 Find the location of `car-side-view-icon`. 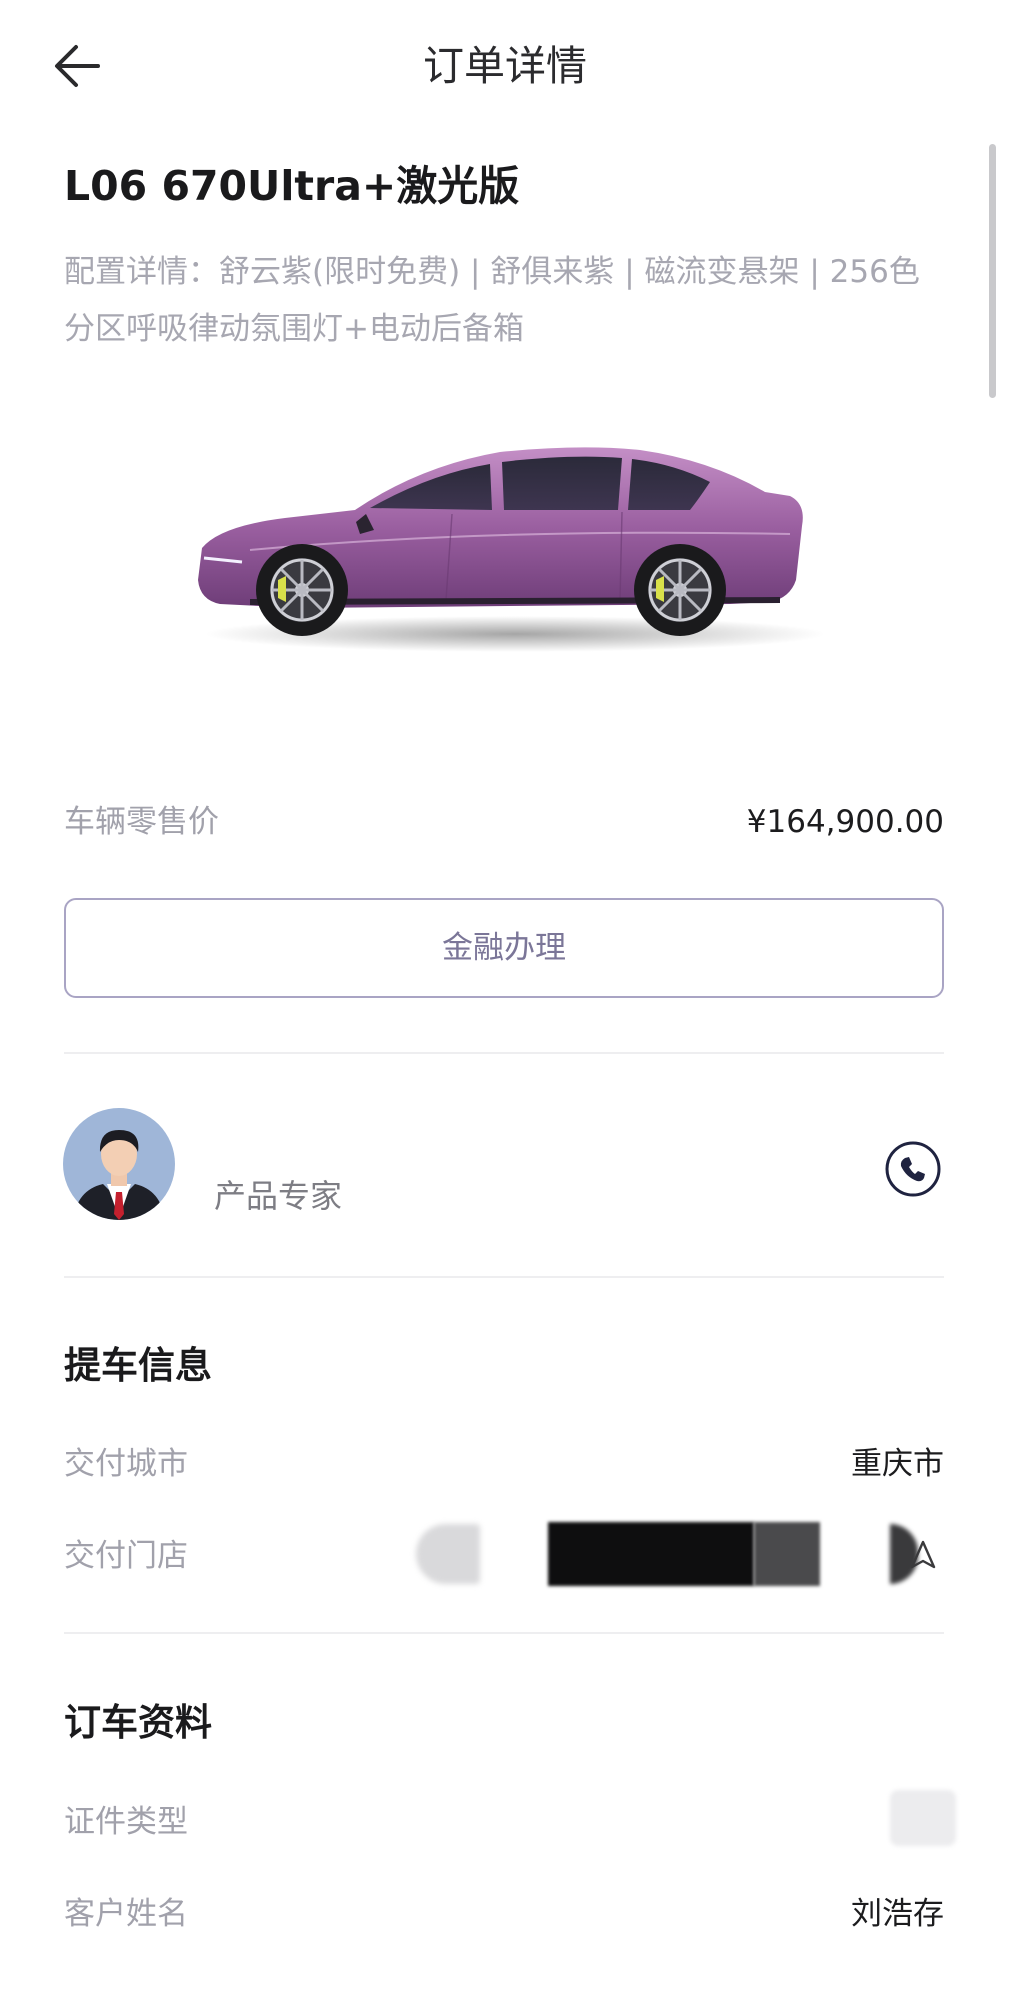

car-side-view-icon is located at coordinates (511, 549).